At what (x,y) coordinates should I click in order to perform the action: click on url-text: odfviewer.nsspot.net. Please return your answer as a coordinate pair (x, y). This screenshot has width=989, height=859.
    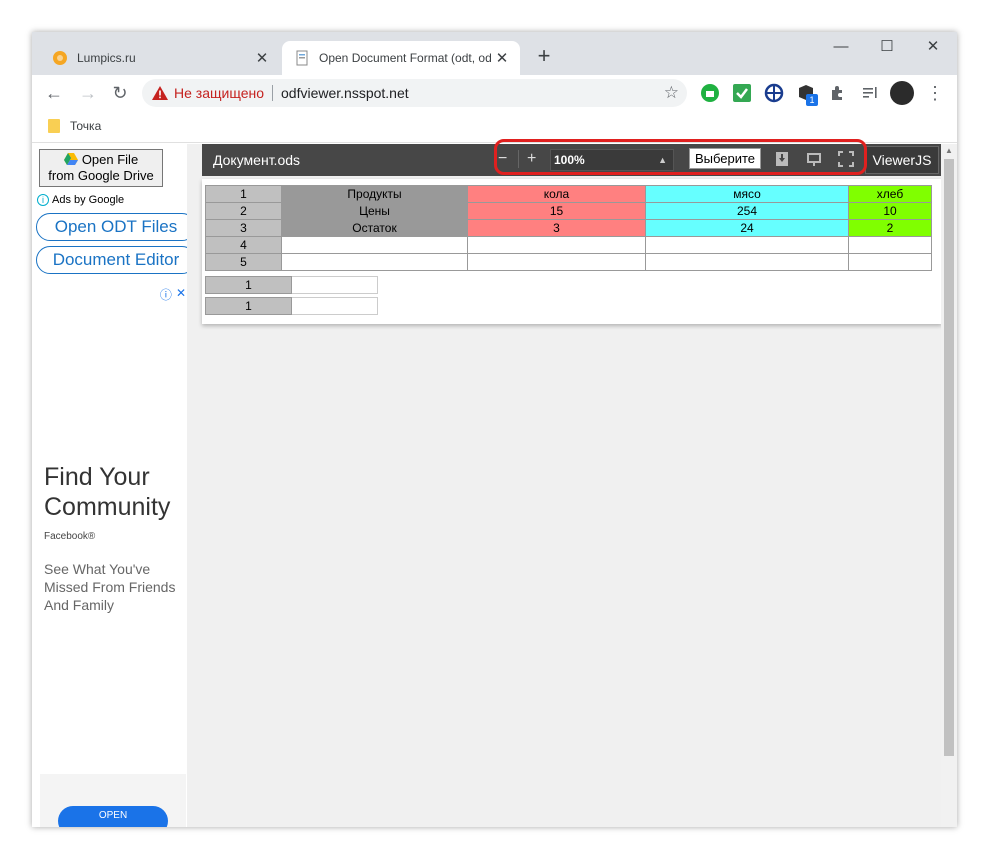
    Looking at the image, I should click on (345, 93).